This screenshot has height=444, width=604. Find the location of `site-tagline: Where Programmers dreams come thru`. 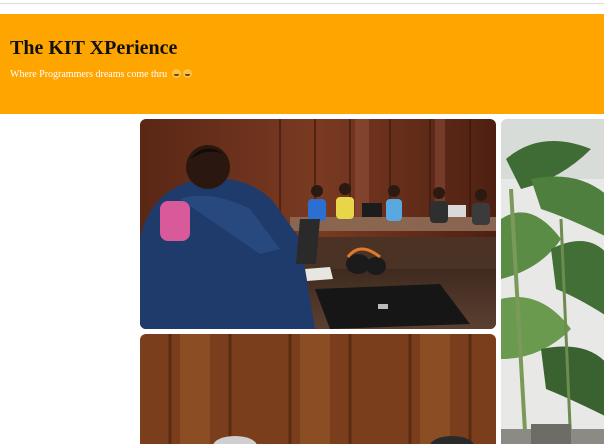

site-tagline: Where Programmers dreams come thru is located at coordinates (101, 75).